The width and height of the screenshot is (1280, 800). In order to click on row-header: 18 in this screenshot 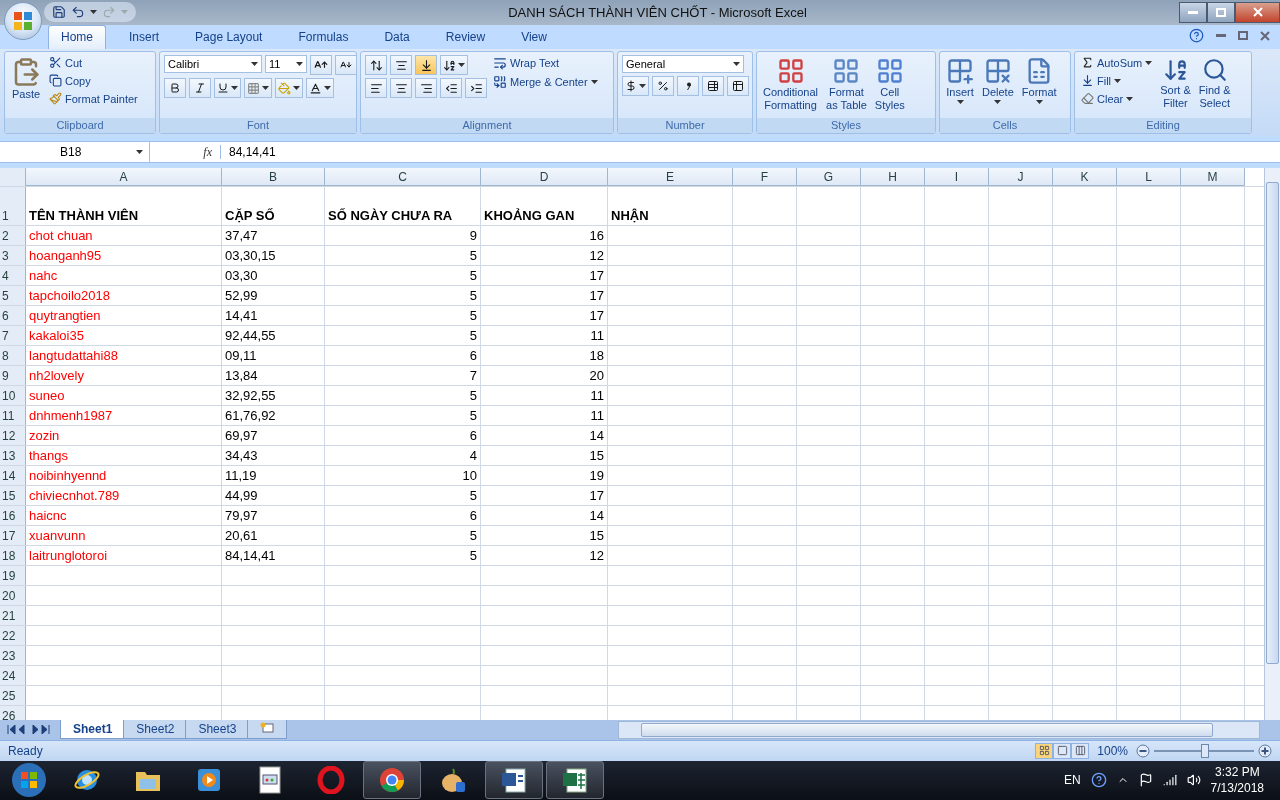, I will do `click(13, 555)`.